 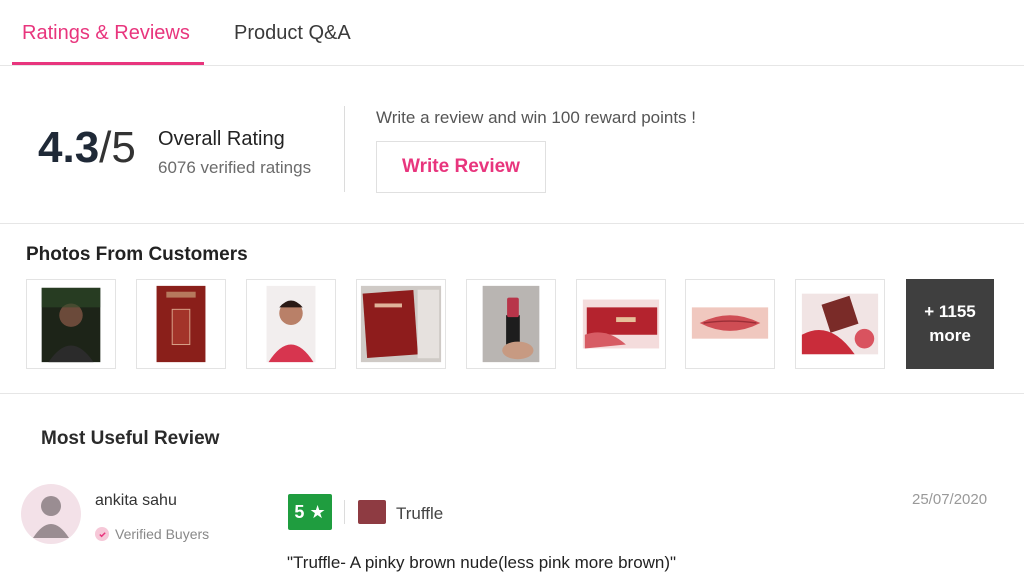 What do you see at coordinates (108, 63) in the screenshot?
I see `active-tab-indicator` at bounding box center [108, 63].